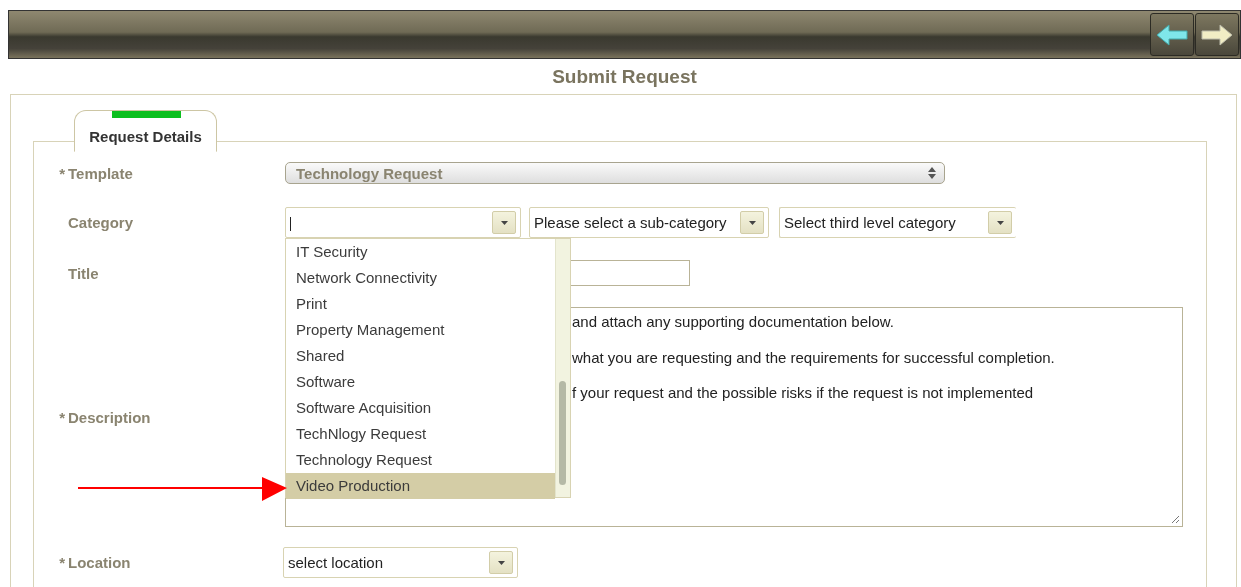  Describe the element at coordinates (420, 278) in the screenshot. I see `dropdown-option: Network Connectivity` at that location.